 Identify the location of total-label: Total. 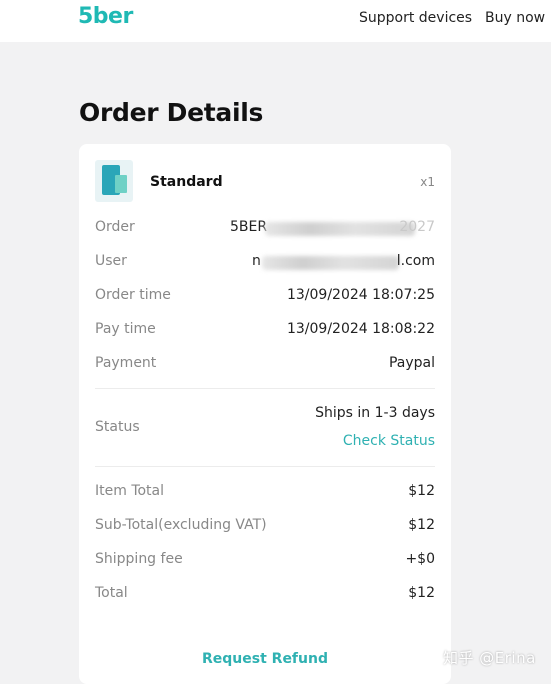
(111, 593).